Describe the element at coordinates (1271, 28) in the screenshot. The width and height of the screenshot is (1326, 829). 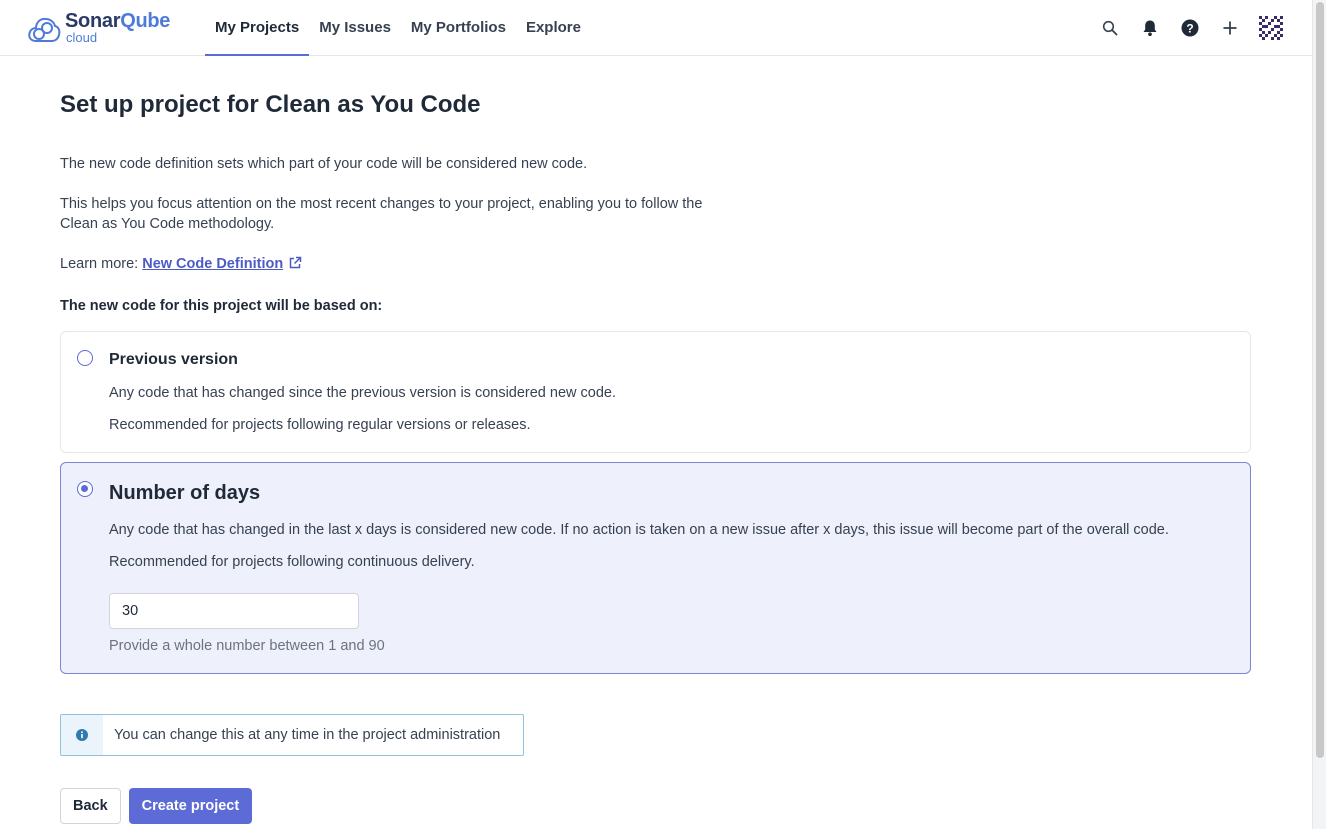
I see `avatar` at that location.